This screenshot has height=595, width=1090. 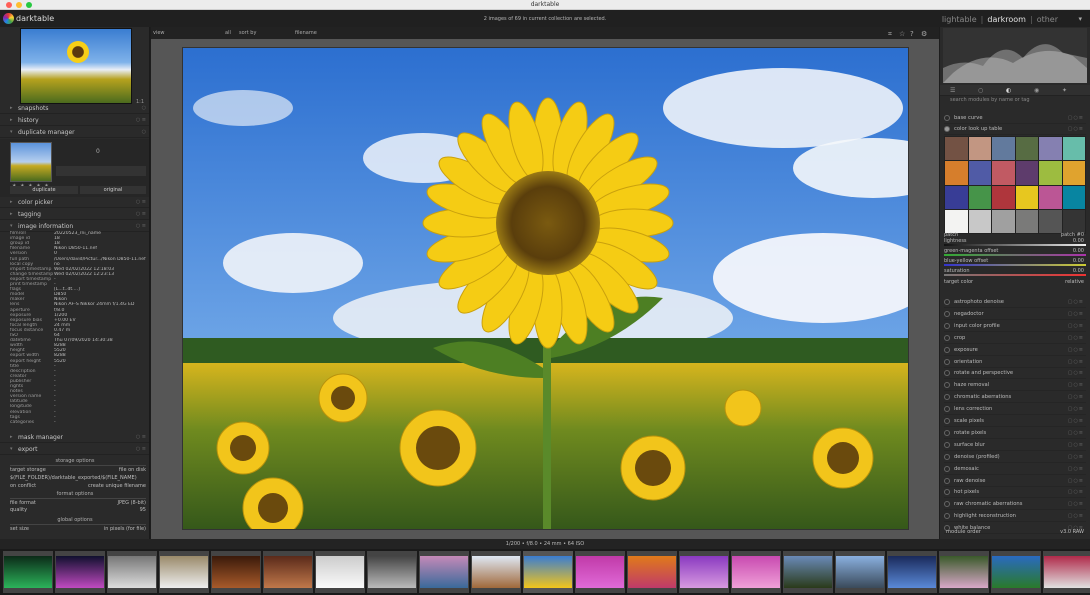 What do you see at coordinates (78, 510) in the screenshot?
I see `quality-slider: quality 95` at bounding box center [78, 510].